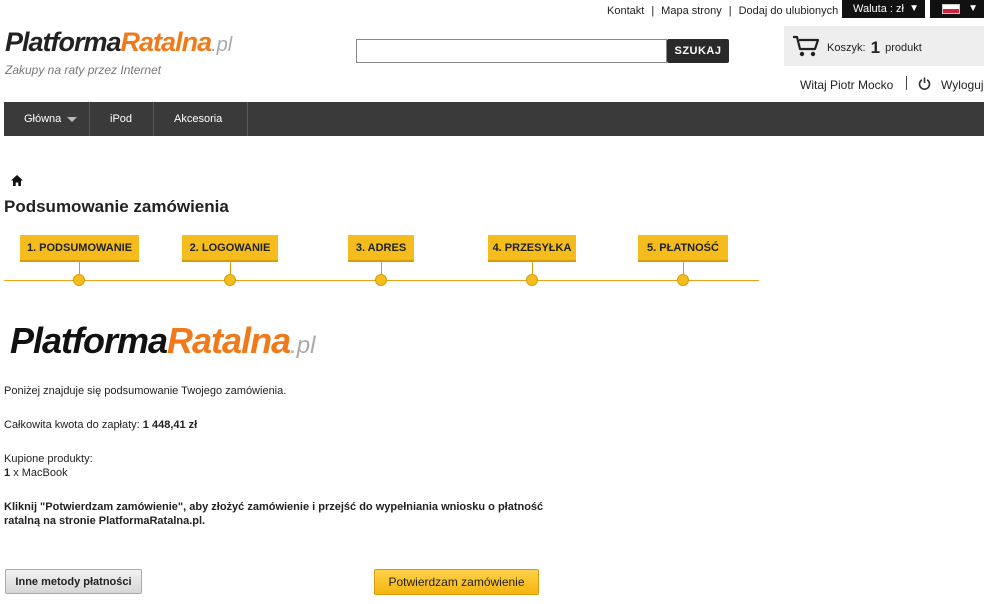  What do you see at coordinates (924, 83) in the screenshot?
I see `power-icon` at bounding box center [924, 83].